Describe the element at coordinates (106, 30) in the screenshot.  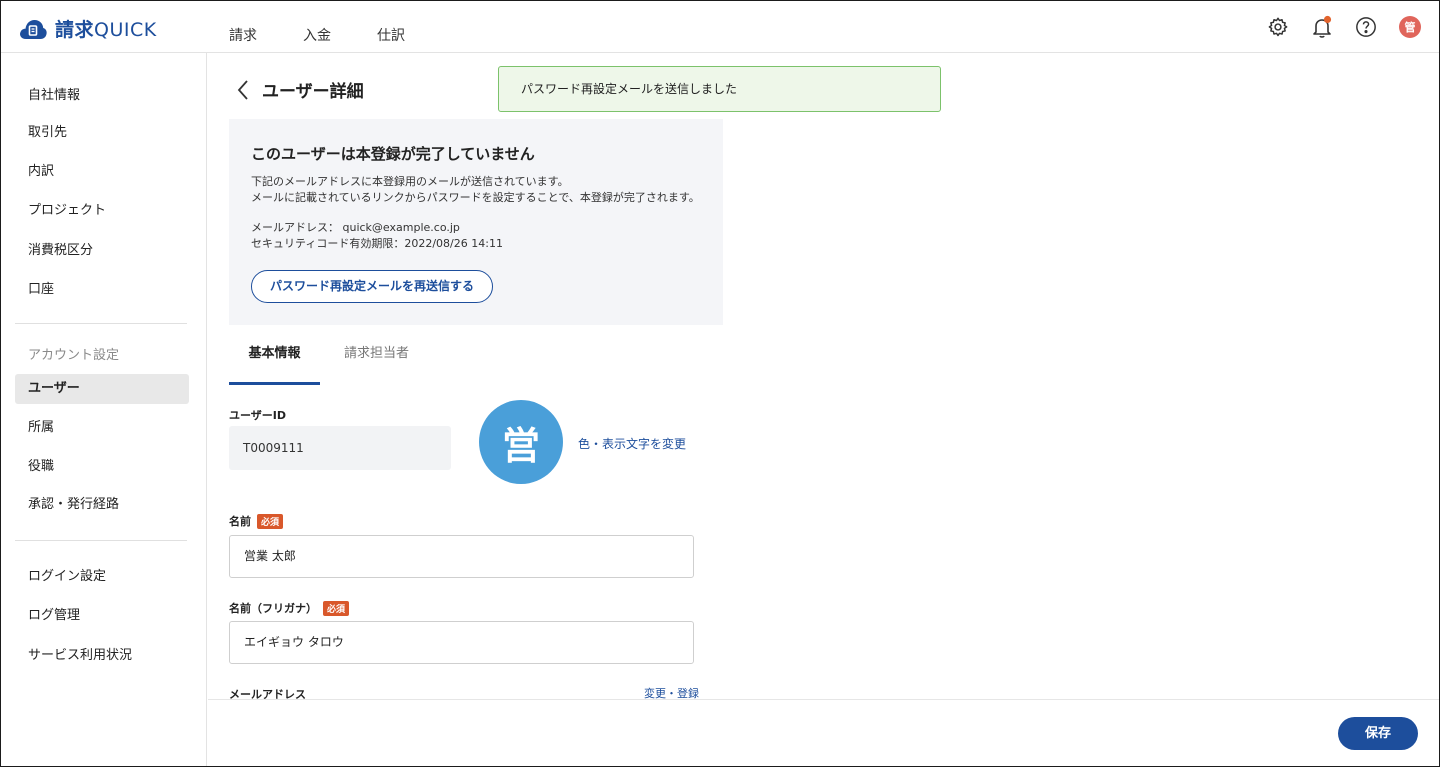
I see `app-name: 請求QUICK` at that location.